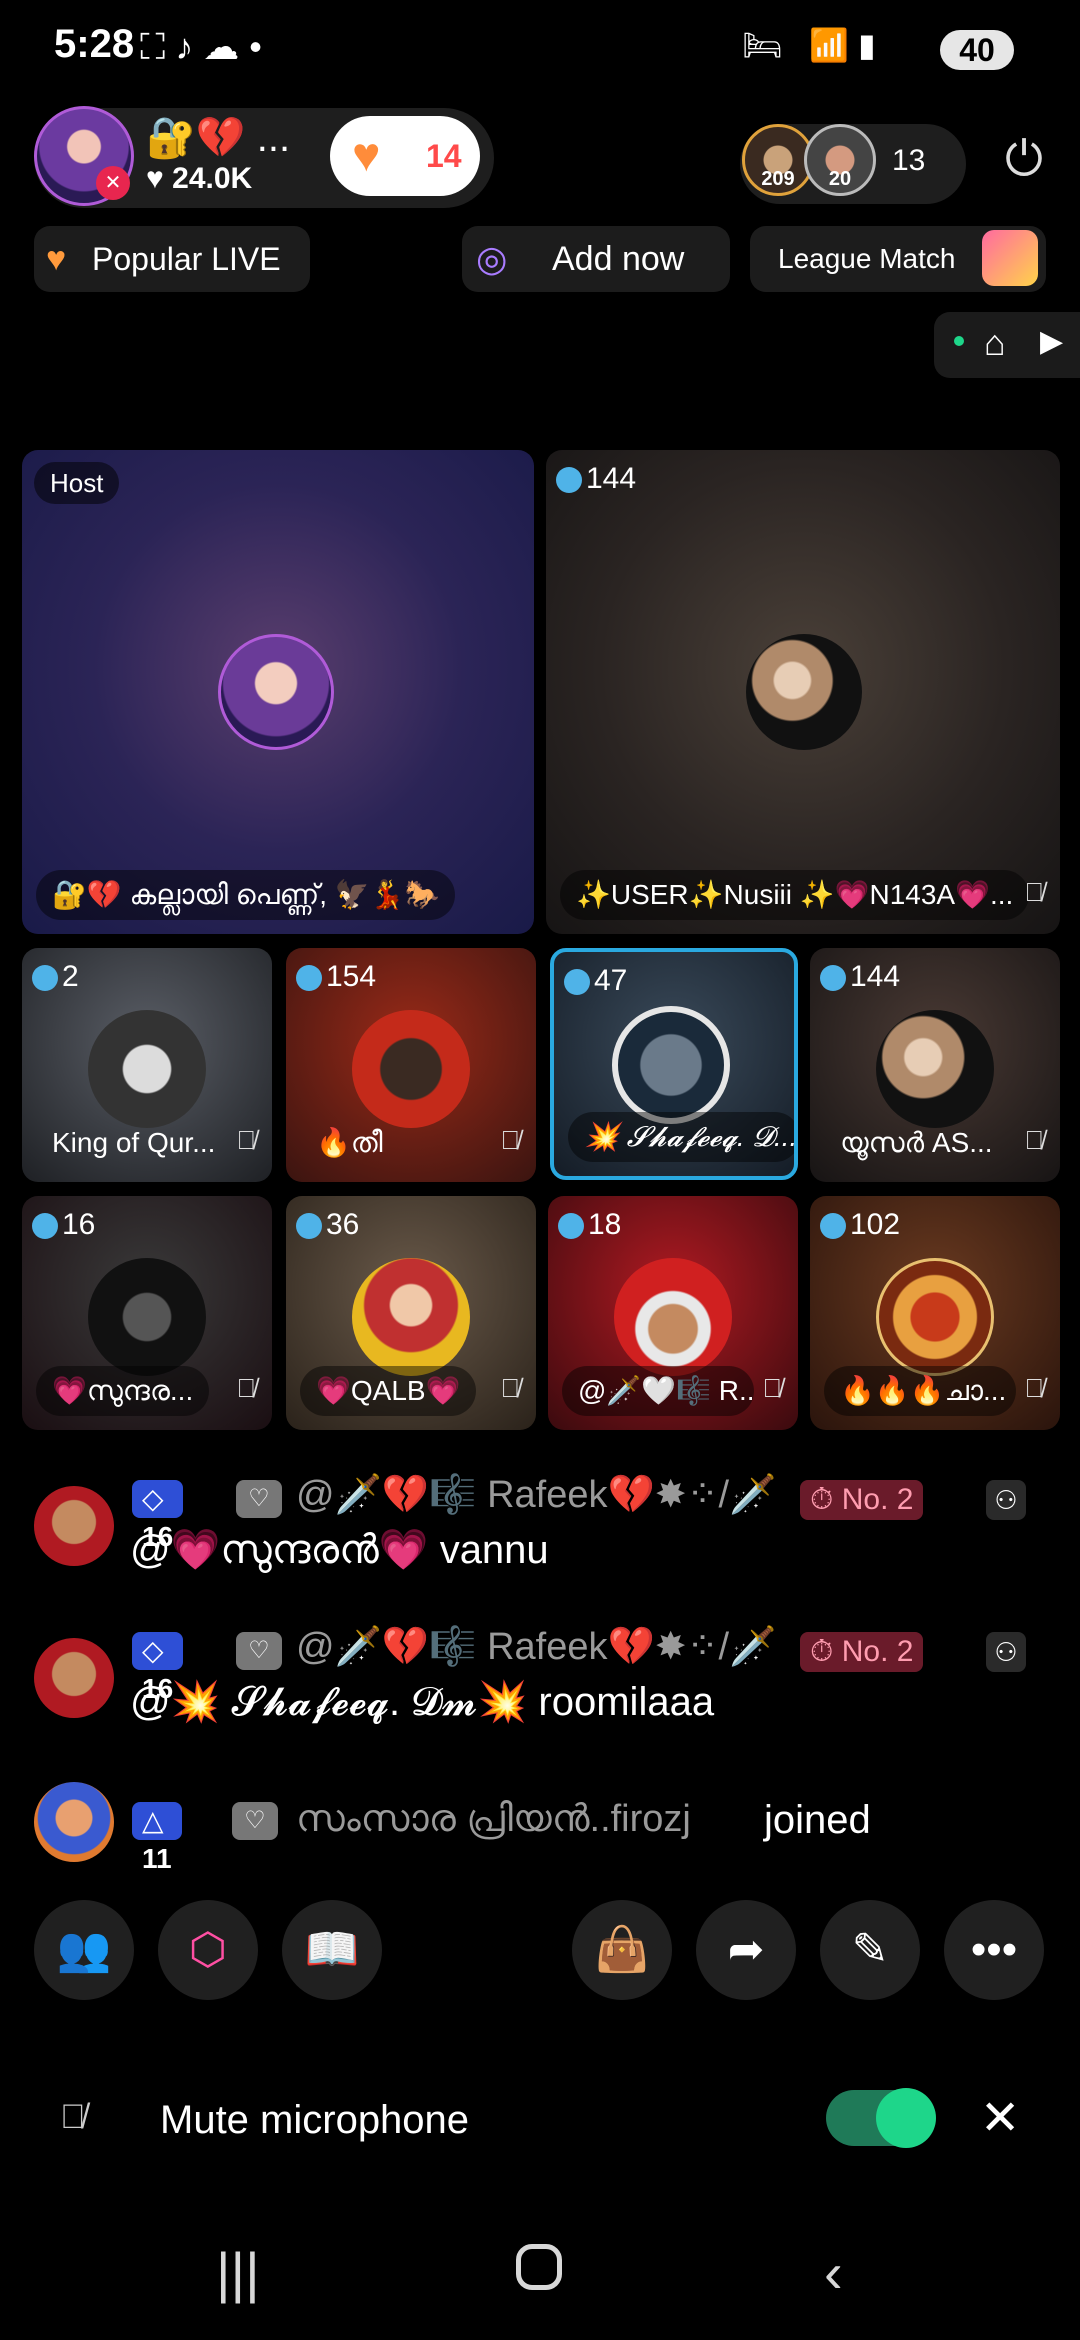  I want to click on popular-live-chip: ♥ Popular LIVE, so click(172, 259).